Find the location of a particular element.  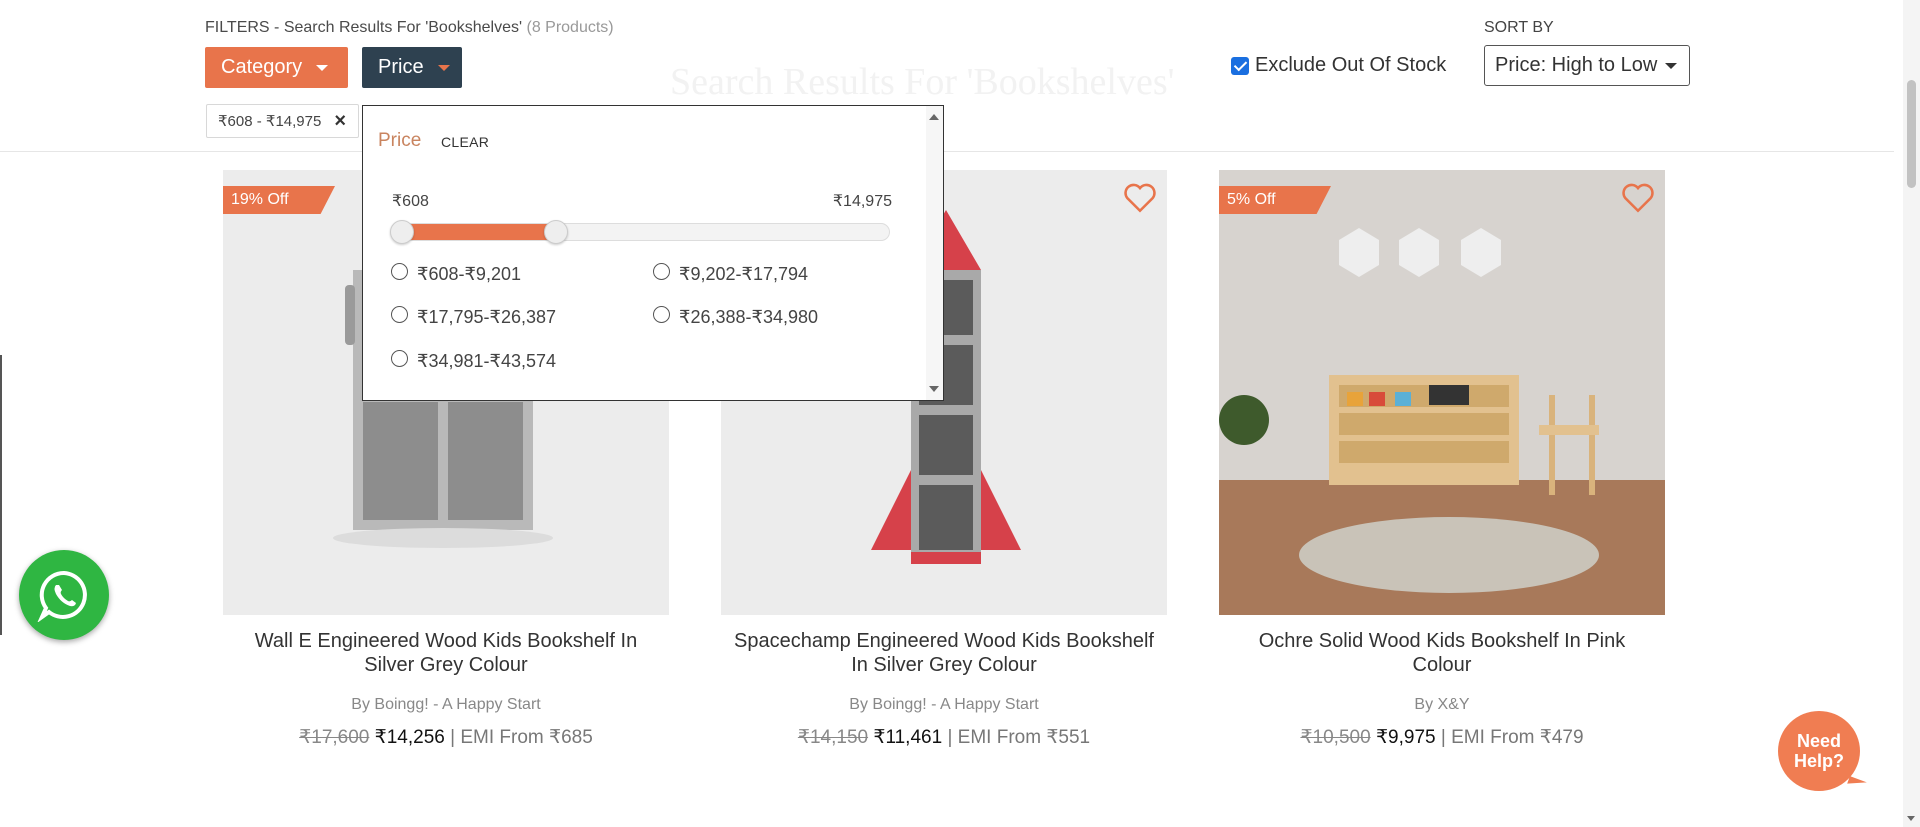

page-edge is located at coordinates (1, 495).